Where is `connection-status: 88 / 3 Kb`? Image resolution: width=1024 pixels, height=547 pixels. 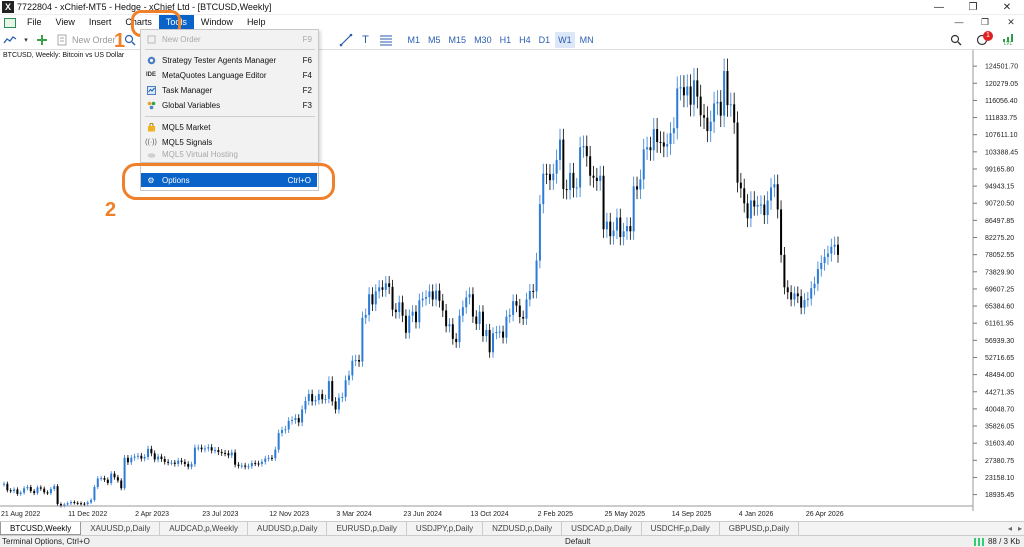 connection-status: 88 / 3 Kb is located at coordinates (996, 541).